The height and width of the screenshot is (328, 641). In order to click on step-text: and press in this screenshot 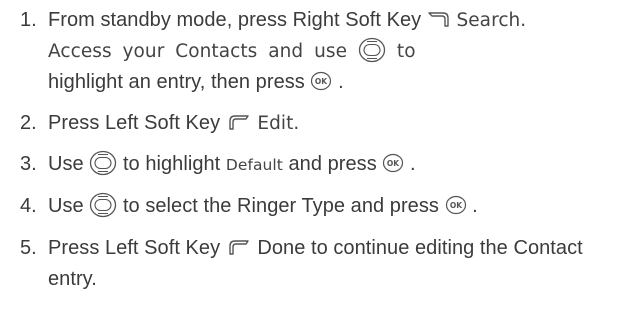, I will do `click(332, 164)`.